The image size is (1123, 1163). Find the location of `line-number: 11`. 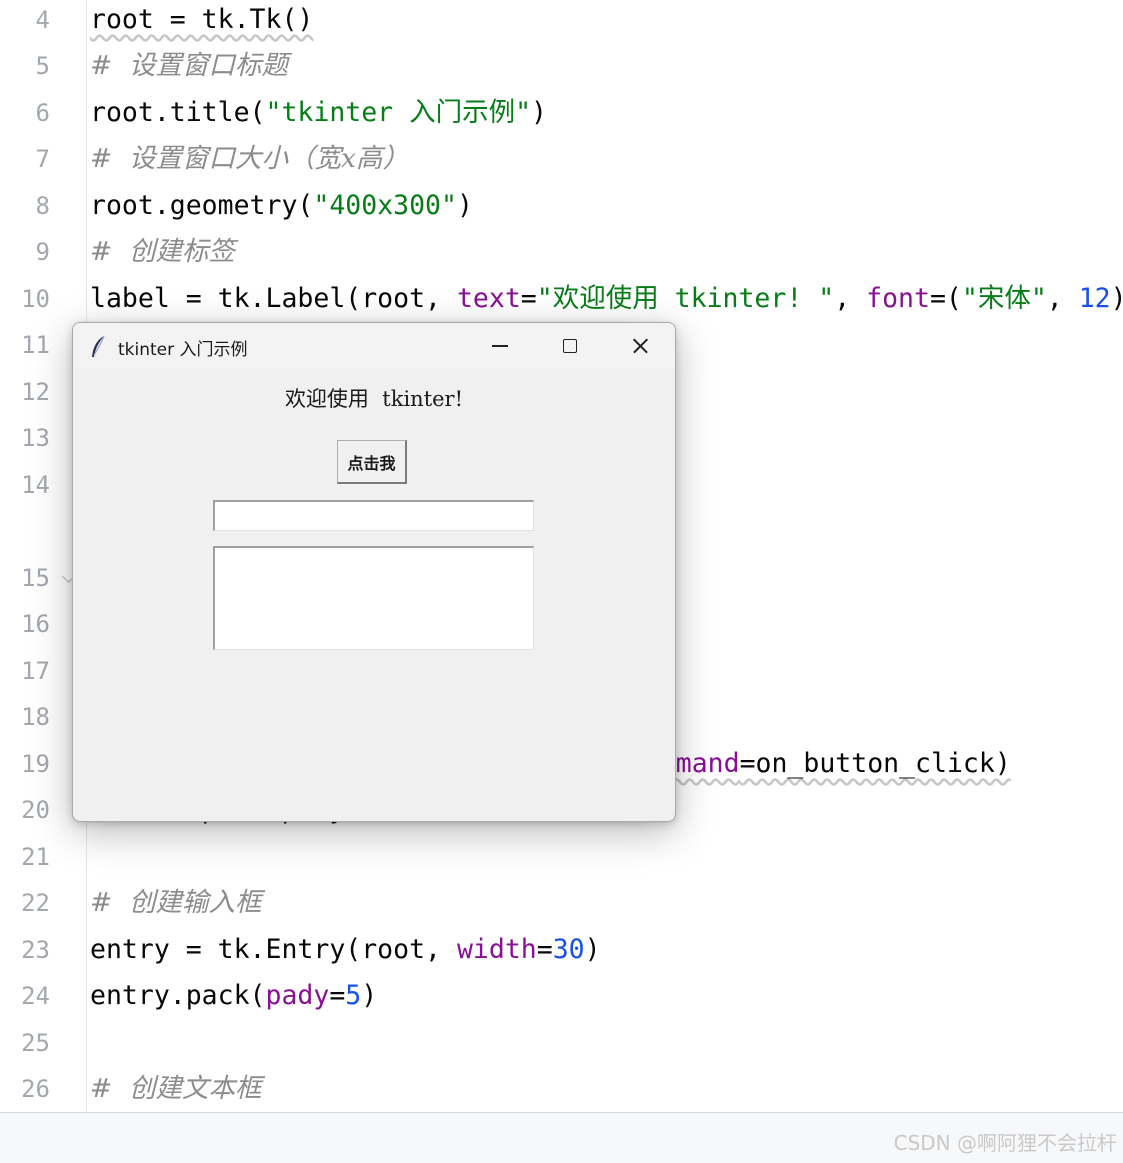

line-number: 11 is located at coordinates (35, 345).